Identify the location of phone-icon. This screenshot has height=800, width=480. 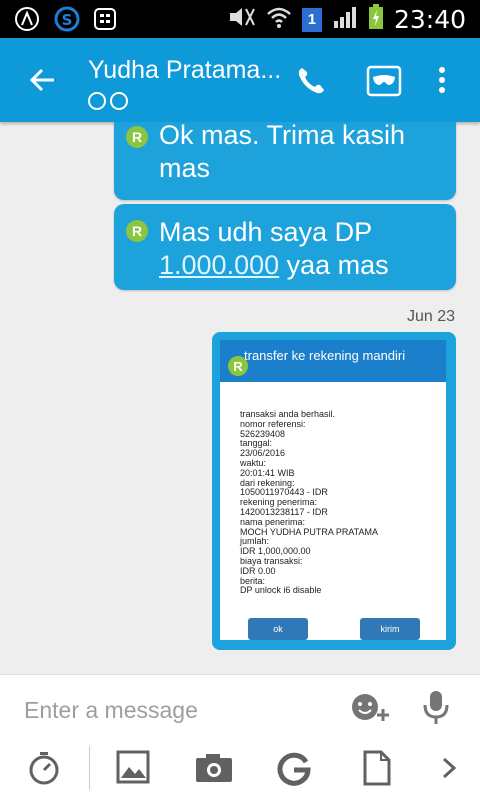
(311, 83).